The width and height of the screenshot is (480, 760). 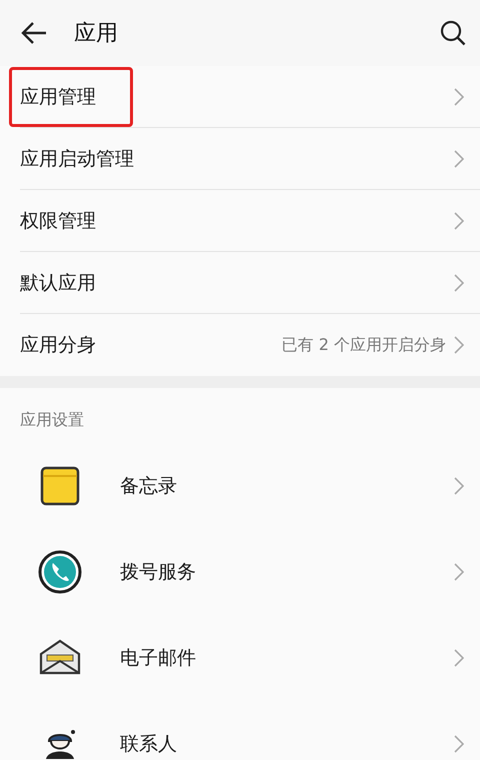 What do you see at coordinates (60, 572) in the screenshot?
I see `phone-icon` at bounding box center [60, 572].